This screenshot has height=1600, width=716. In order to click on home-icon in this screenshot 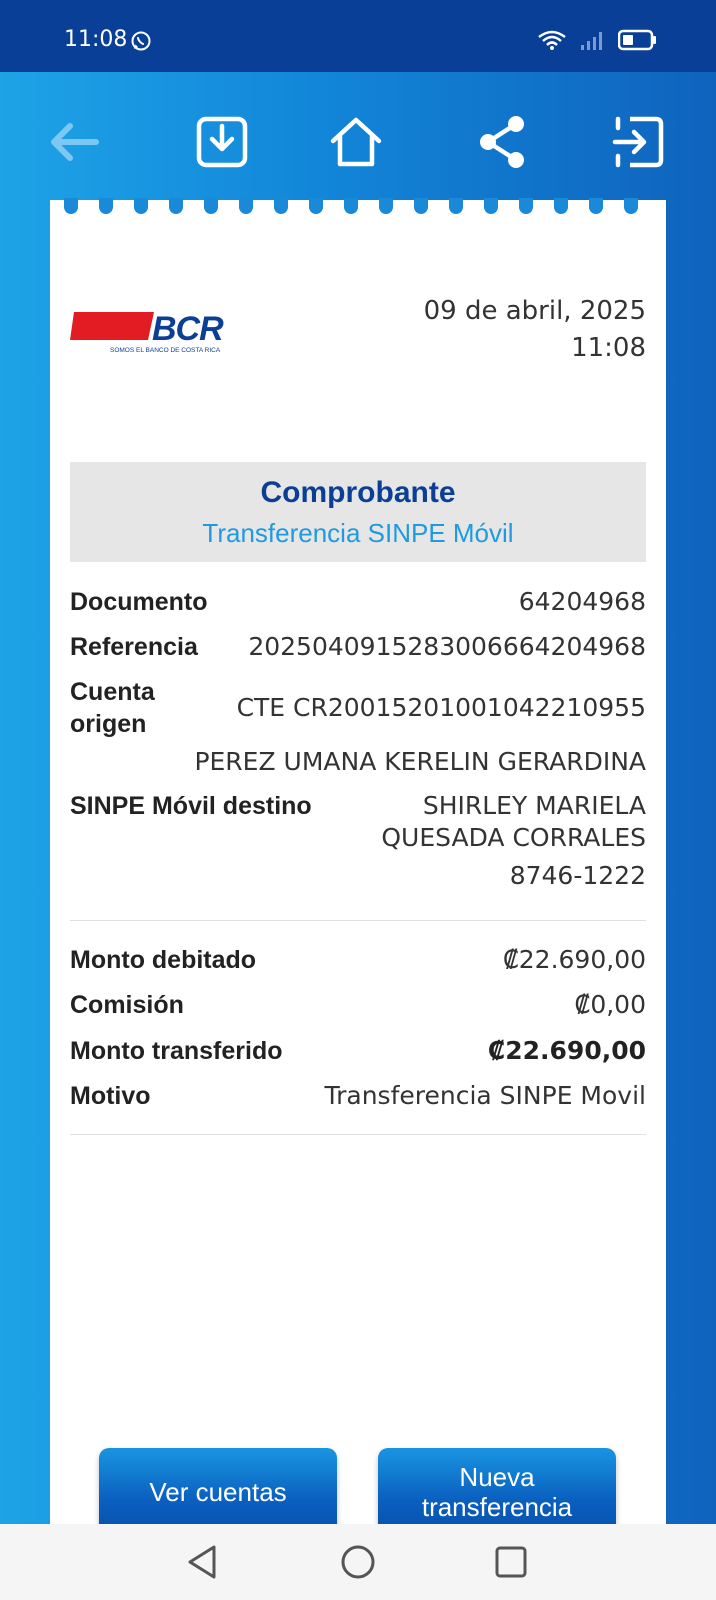, I will do `click(358, 144)`.